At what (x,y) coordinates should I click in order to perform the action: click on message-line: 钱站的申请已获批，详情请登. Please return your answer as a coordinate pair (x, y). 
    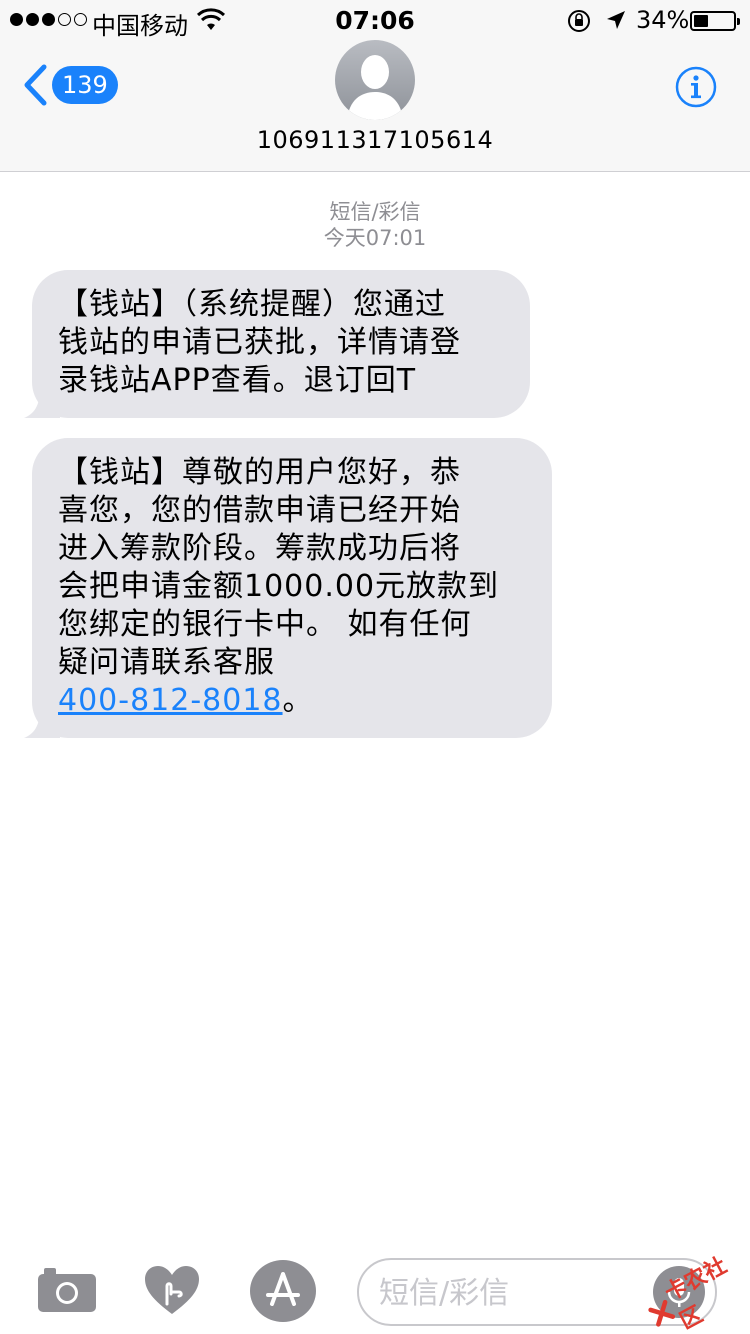
    Looking at the image, I should click on (259, 342).